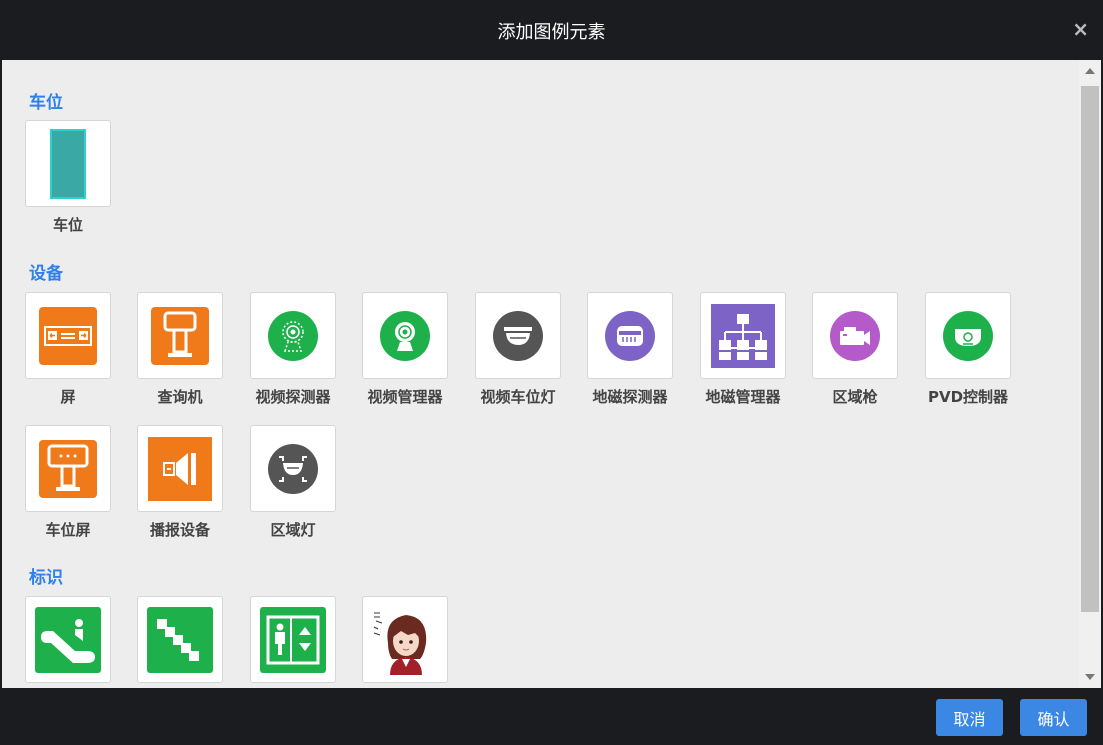  Describe the element at coordinates (630, 397) in the screenshot. I see `legend-label: 地磁探测器` at that location.